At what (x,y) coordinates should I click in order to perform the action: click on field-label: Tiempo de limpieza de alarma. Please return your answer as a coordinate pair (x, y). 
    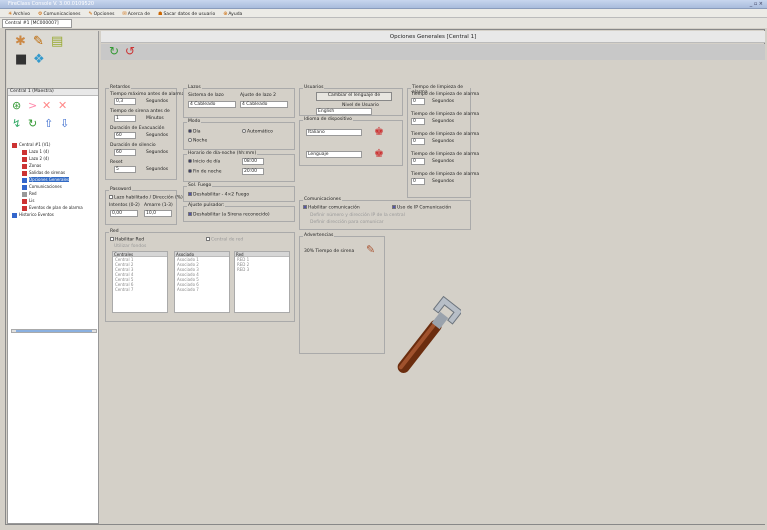
    Looking at the image, I should click on (445, 134).